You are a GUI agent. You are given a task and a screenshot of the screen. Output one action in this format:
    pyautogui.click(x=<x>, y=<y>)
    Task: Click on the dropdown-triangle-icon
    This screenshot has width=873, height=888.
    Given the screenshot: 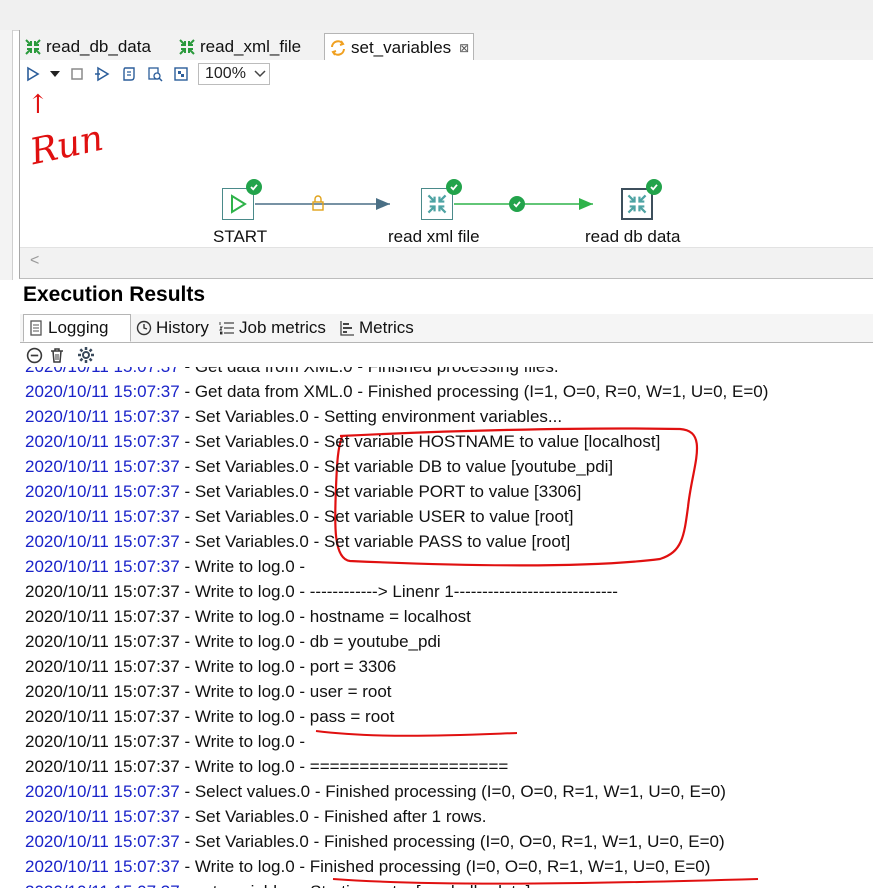 What is the action you would take?
    pyautogui.click(x=55, y=74)
    